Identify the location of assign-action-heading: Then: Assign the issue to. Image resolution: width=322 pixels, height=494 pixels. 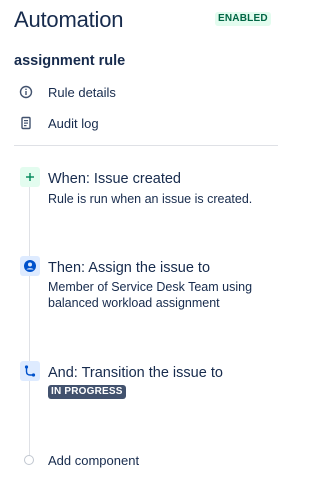
(129, 268).